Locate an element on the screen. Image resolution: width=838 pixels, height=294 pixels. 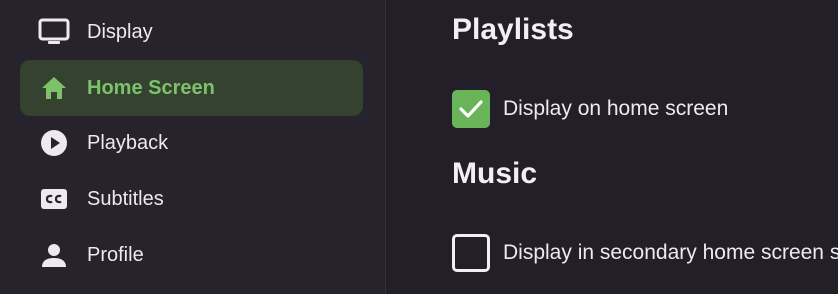
person-icon is located at coordinates (54, 255).